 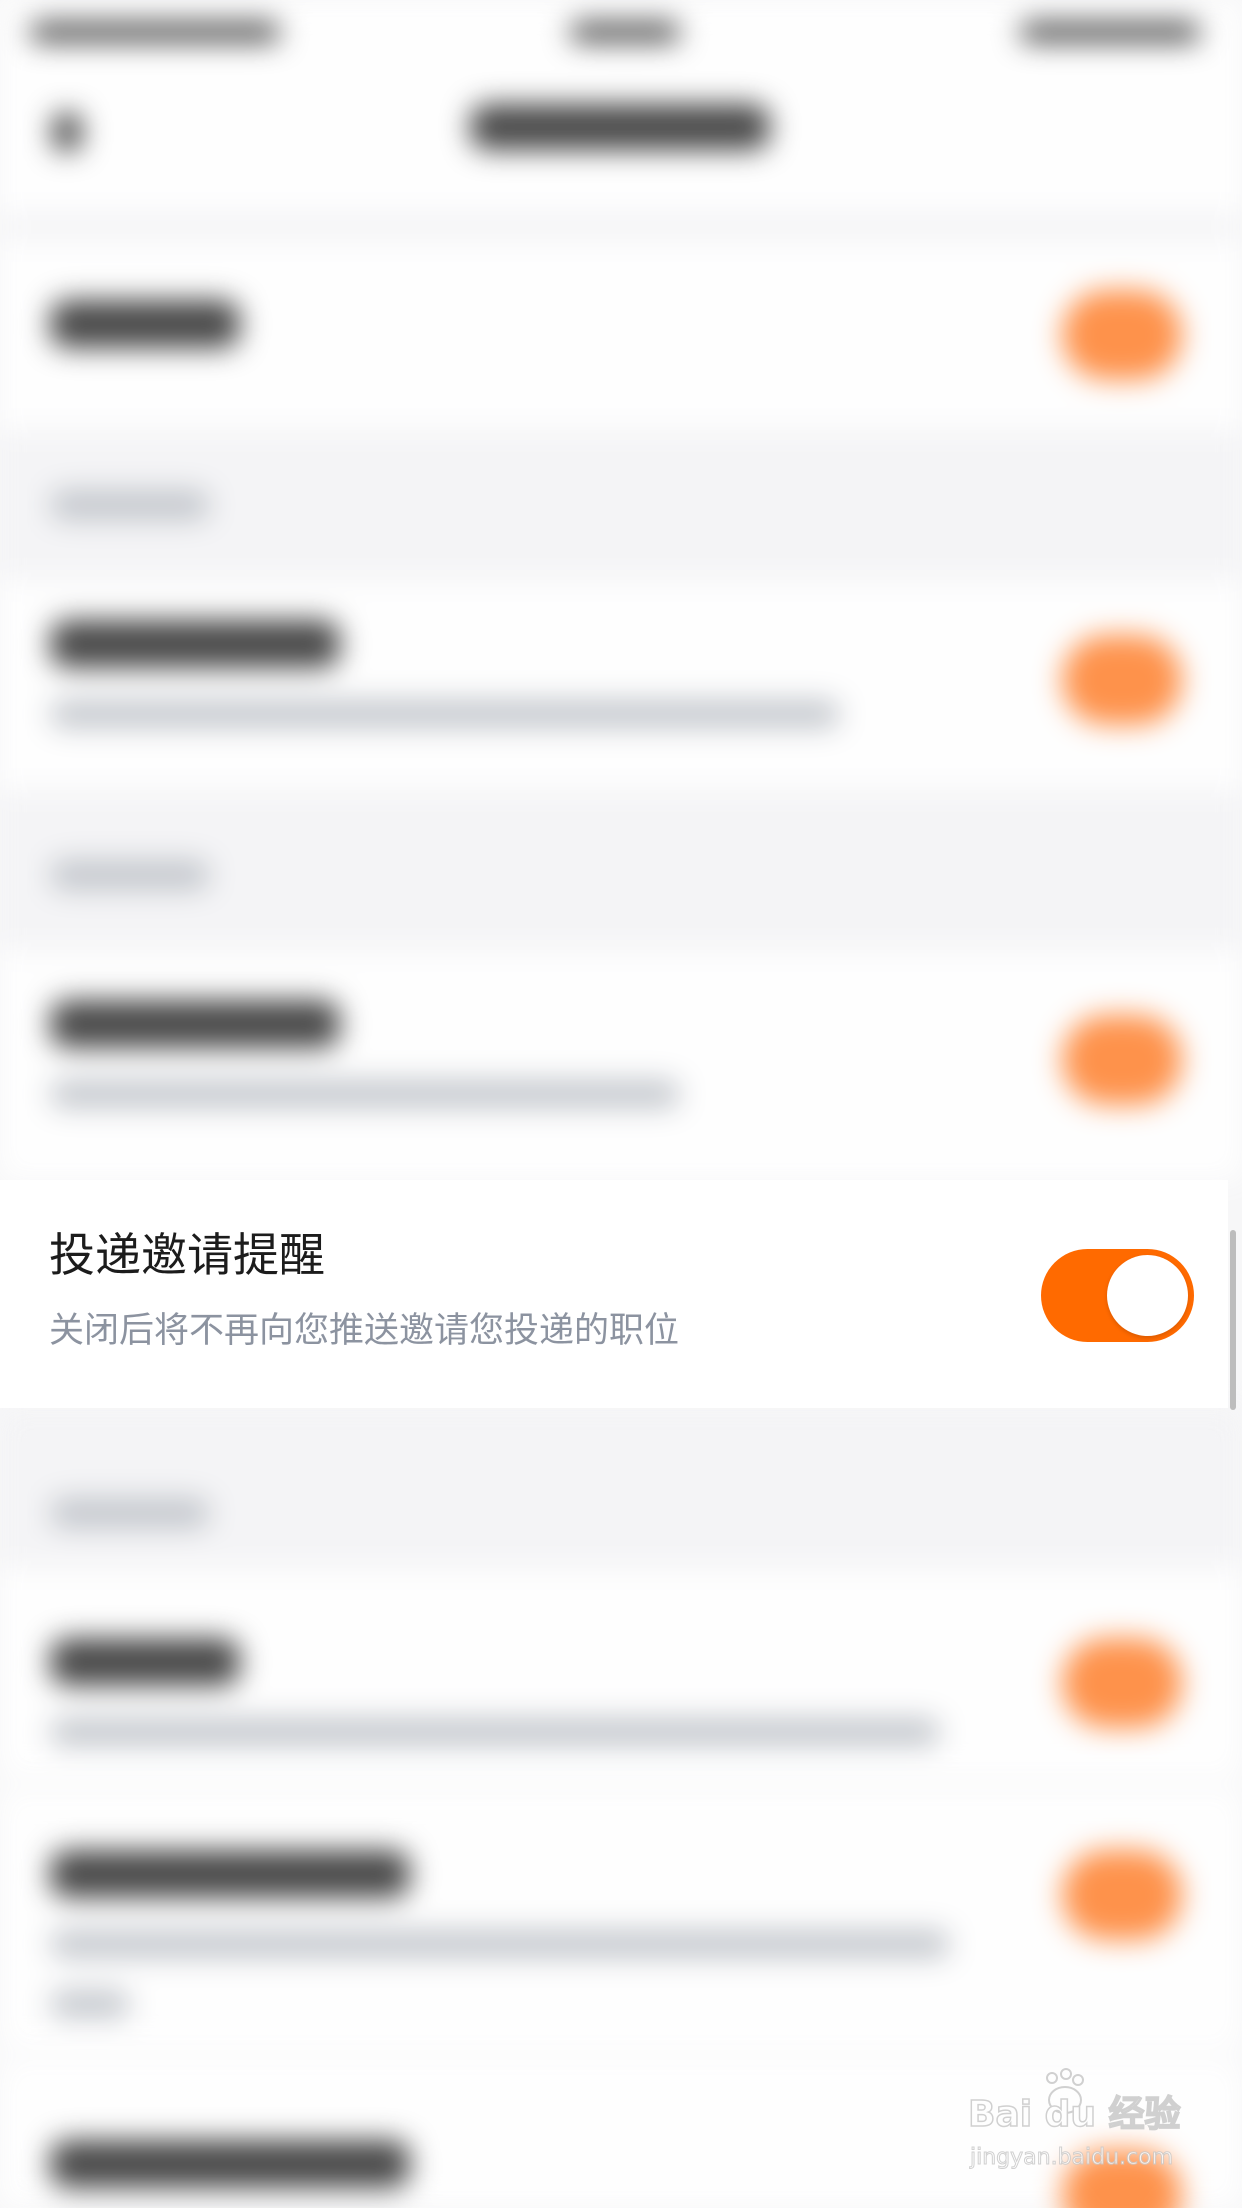 I want to click on reminder-toggle-switch, so click(x=1117, y=1295).